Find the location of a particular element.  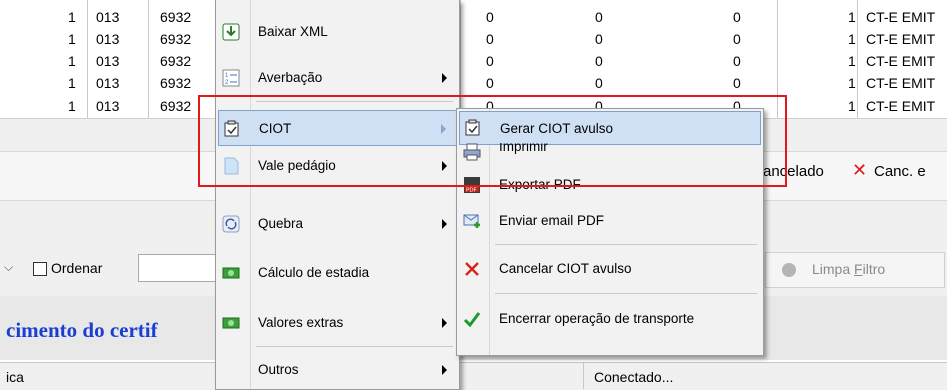

menu-item-baixar-xml: Baixar XML is located at coordinates (337, 32).